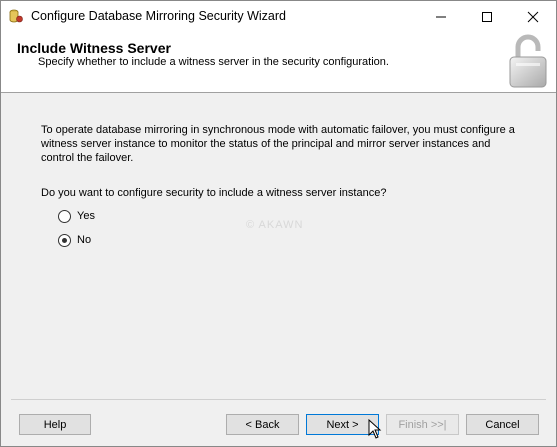 The height and width of the screenshot is (447, 557). I want to click on page-title: Include Witness Server, so click(94, 48).